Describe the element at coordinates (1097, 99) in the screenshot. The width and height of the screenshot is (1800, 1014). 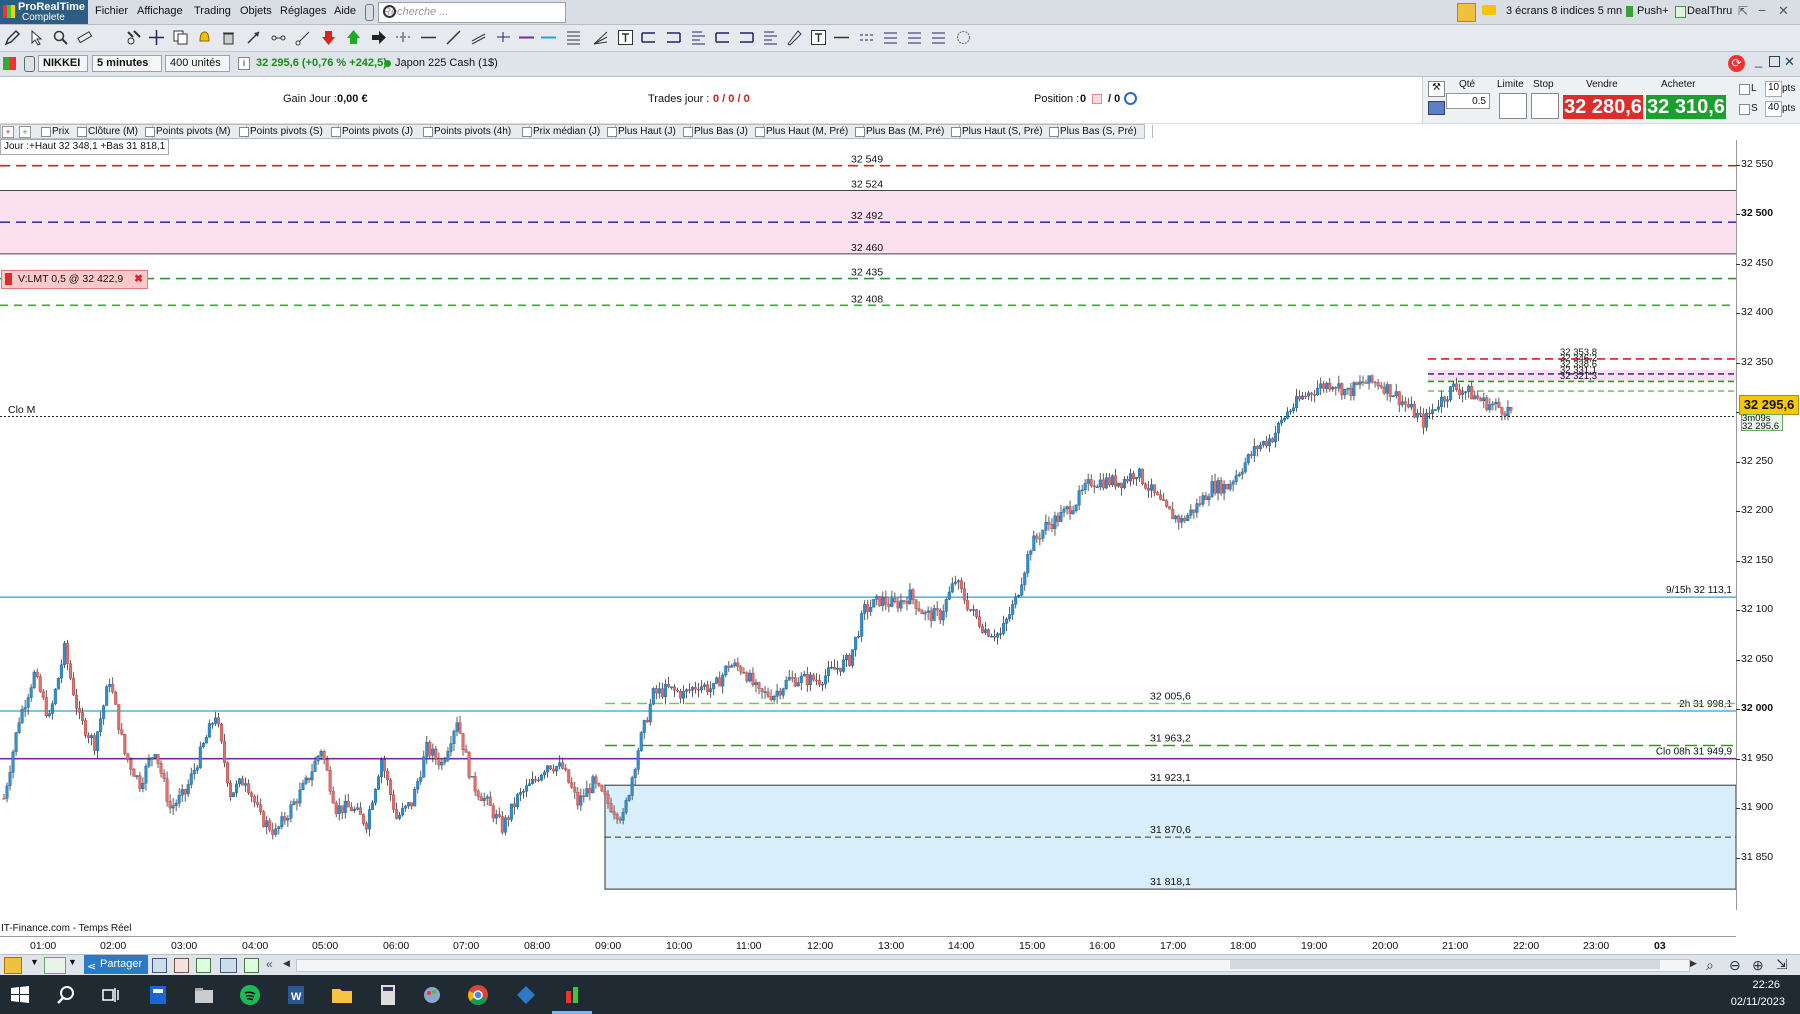
I see `position-icon` at that location.